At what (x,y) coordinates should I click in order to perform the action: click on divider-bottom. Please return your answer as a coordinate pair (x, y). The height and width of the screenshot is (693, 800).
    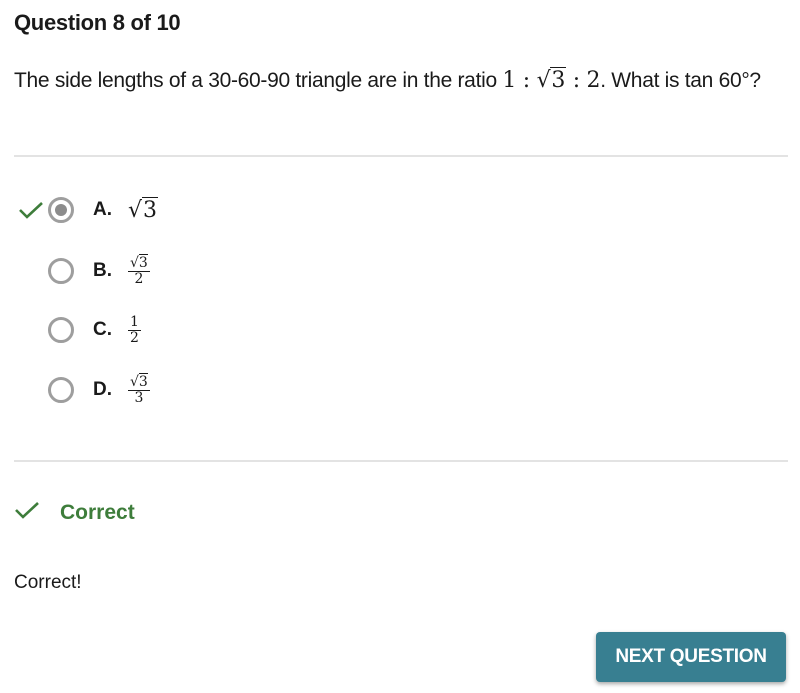
    Looking at the image, I should click on (401, 461).